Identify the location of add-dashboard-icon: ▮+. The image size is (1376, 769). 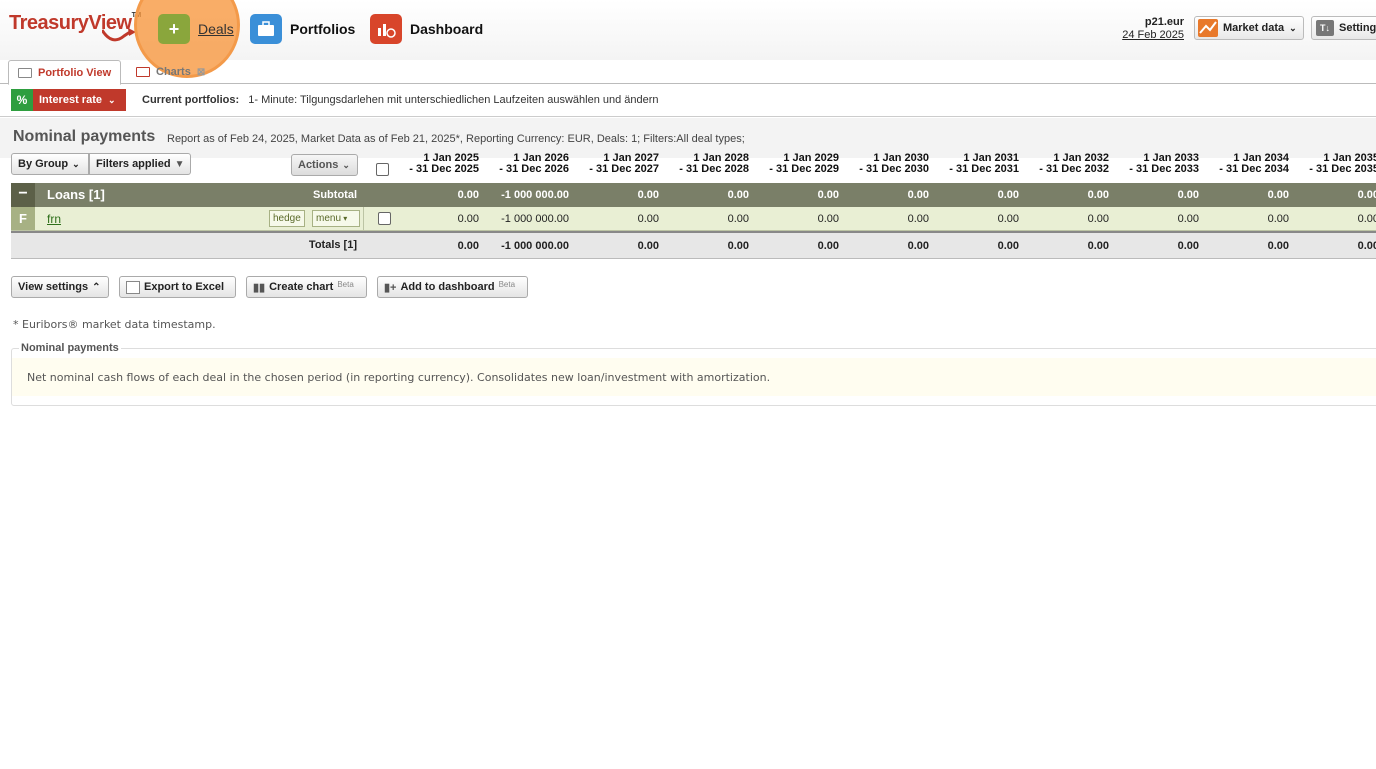
(390, 287).